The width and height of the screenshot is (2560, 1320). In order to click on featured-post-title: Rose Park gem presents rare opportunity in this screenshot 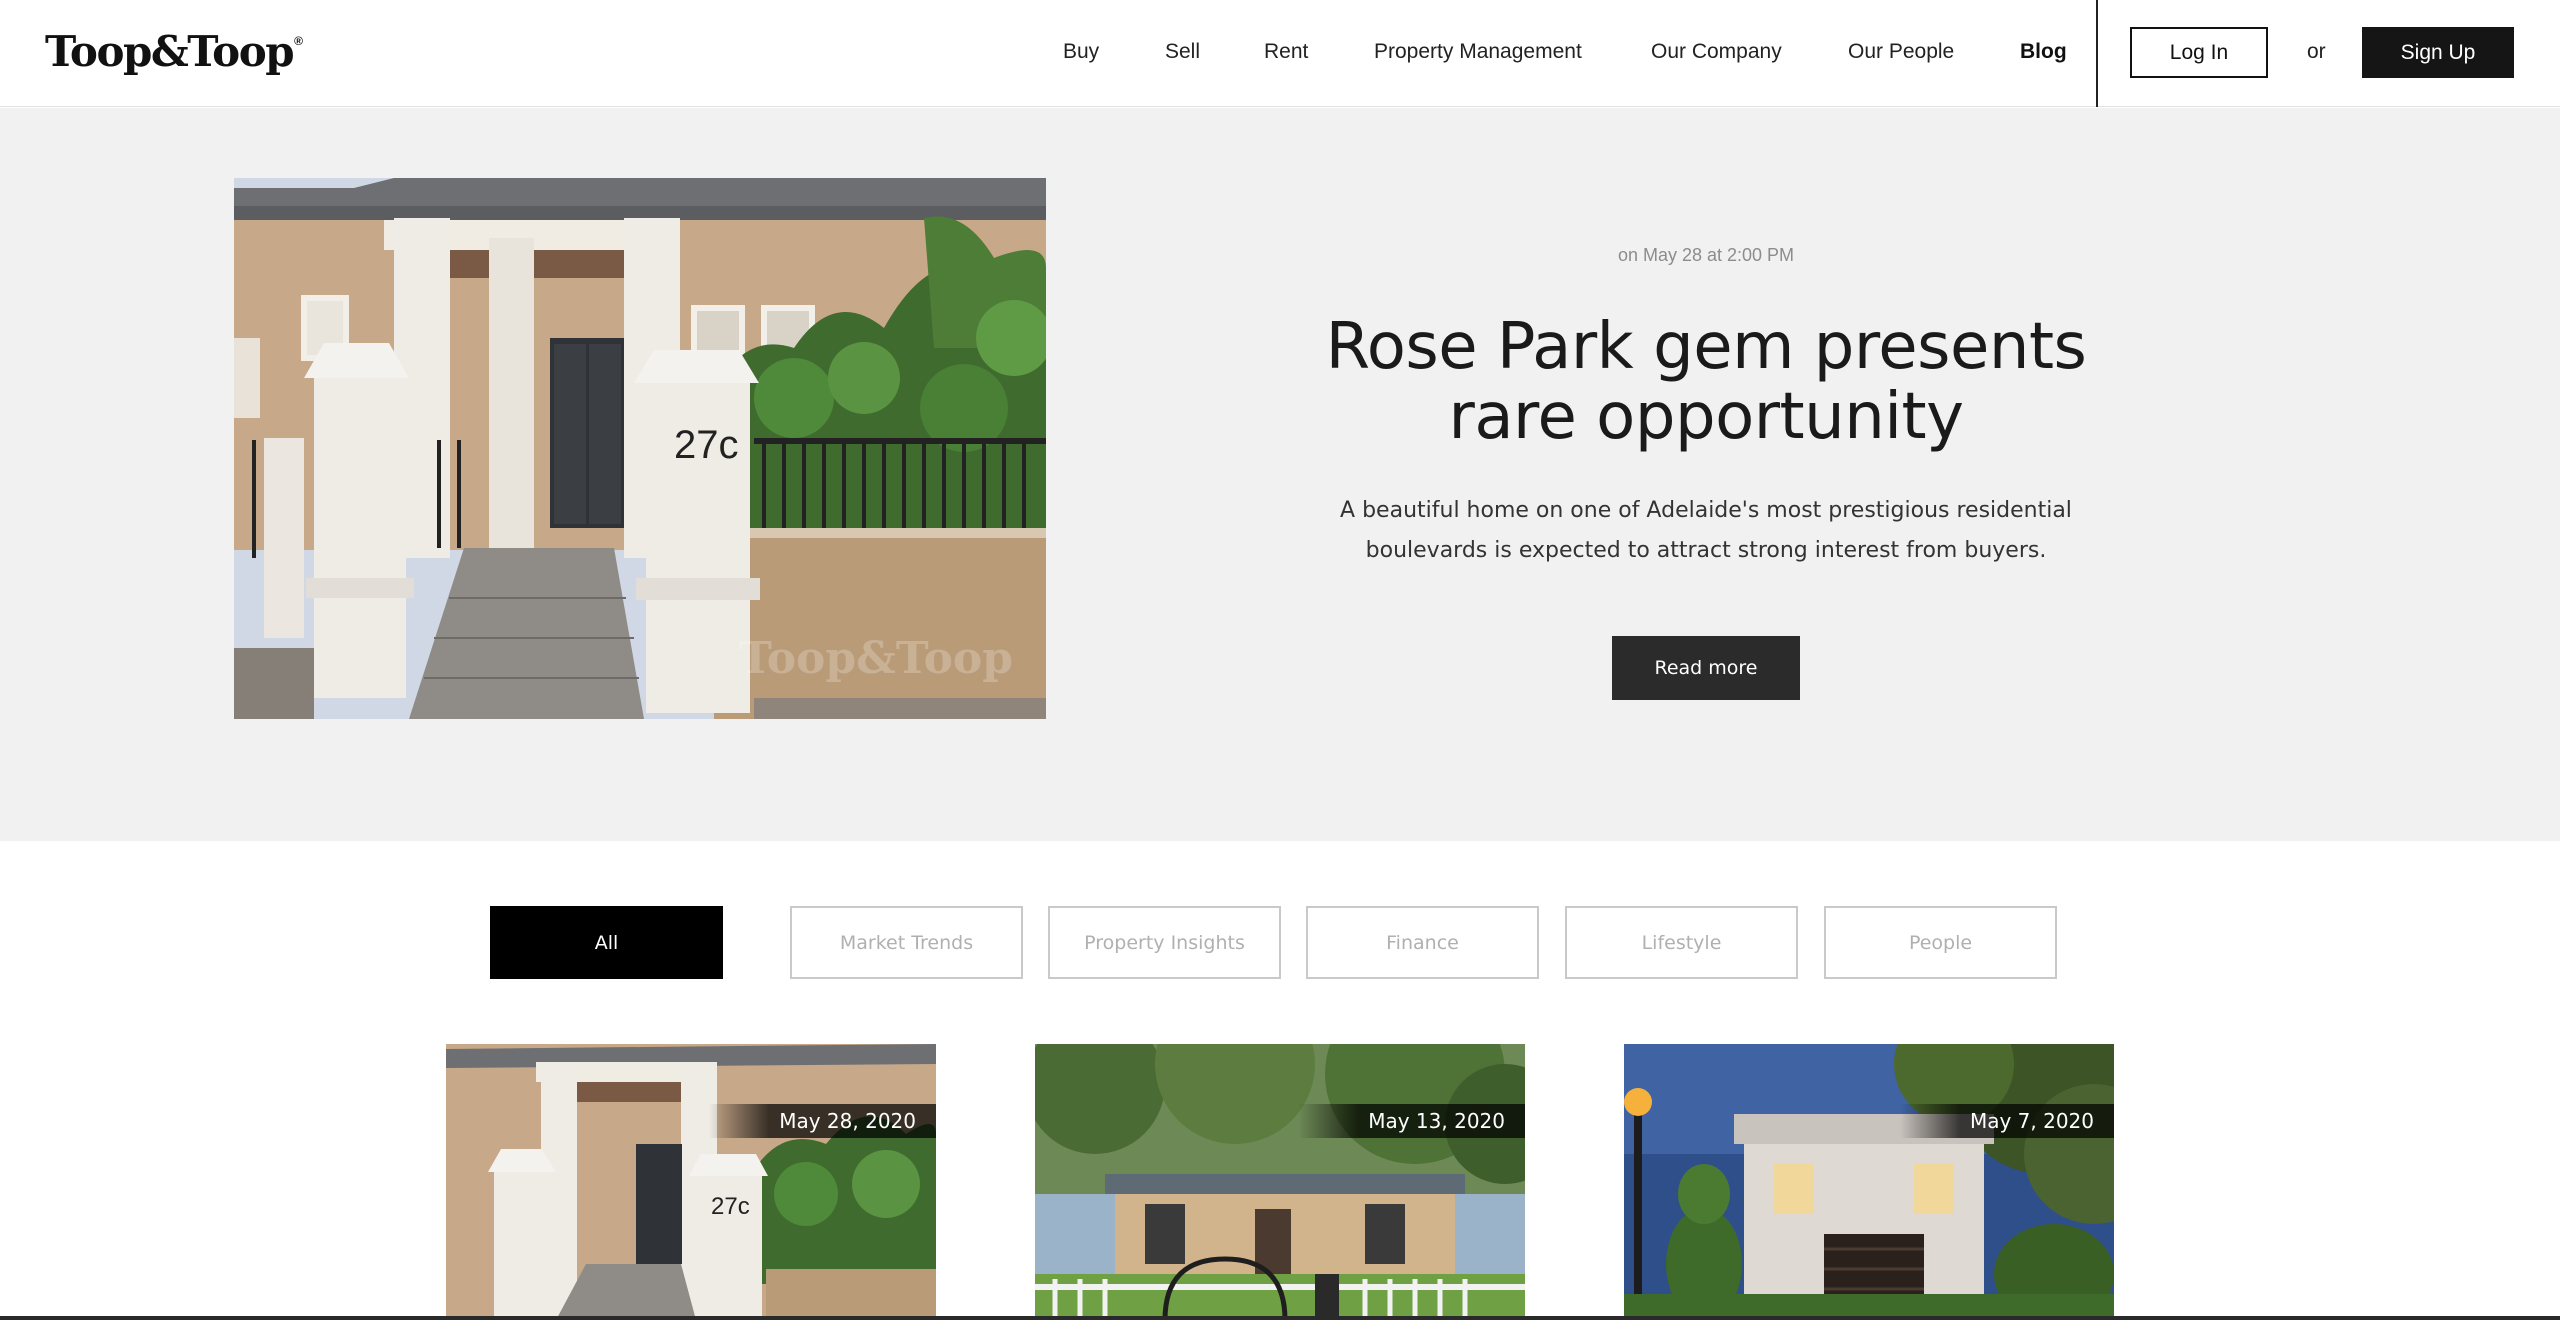, I will do `click(1706, 382)`.